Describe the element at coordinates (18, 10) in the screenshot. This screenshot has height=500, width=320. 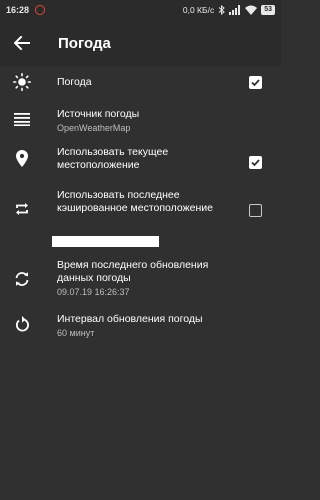
I see `status-time: 16:28` at that location.